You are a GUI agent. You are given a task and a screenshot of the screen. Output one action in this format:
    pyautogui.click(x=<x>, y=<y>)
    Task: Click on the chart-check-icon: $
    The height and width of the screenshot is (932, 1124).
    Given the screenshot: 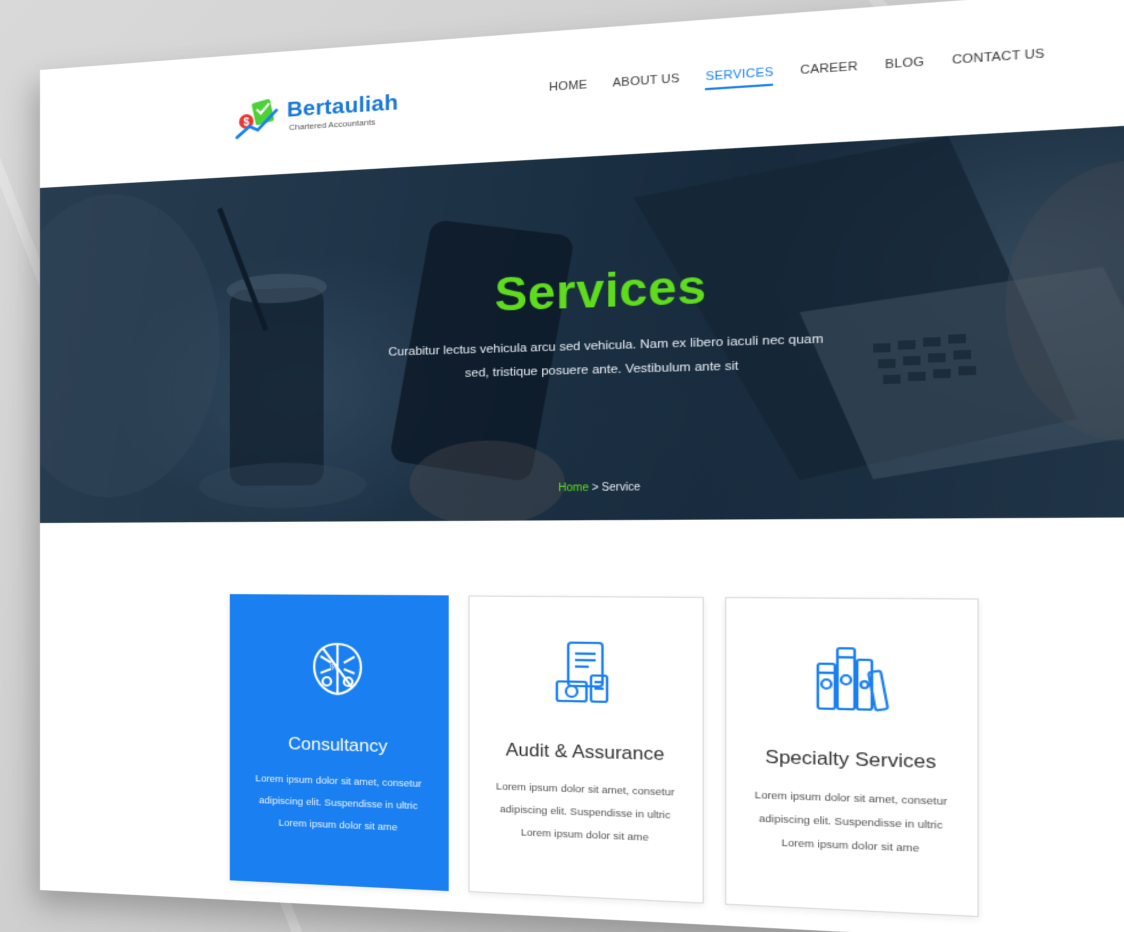 What is the action you would take?
    pyautogui.click(x=258, y=120)
    